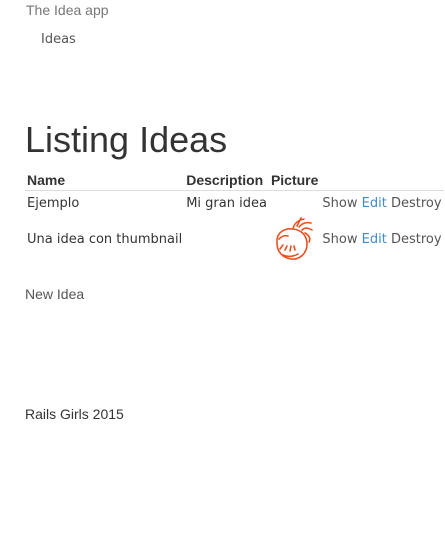 The height and width of the screenshot is (546, 445). Describe the element at coordinates (105, 180) in the screenshot. I see `column-header-name: Name` at that location.